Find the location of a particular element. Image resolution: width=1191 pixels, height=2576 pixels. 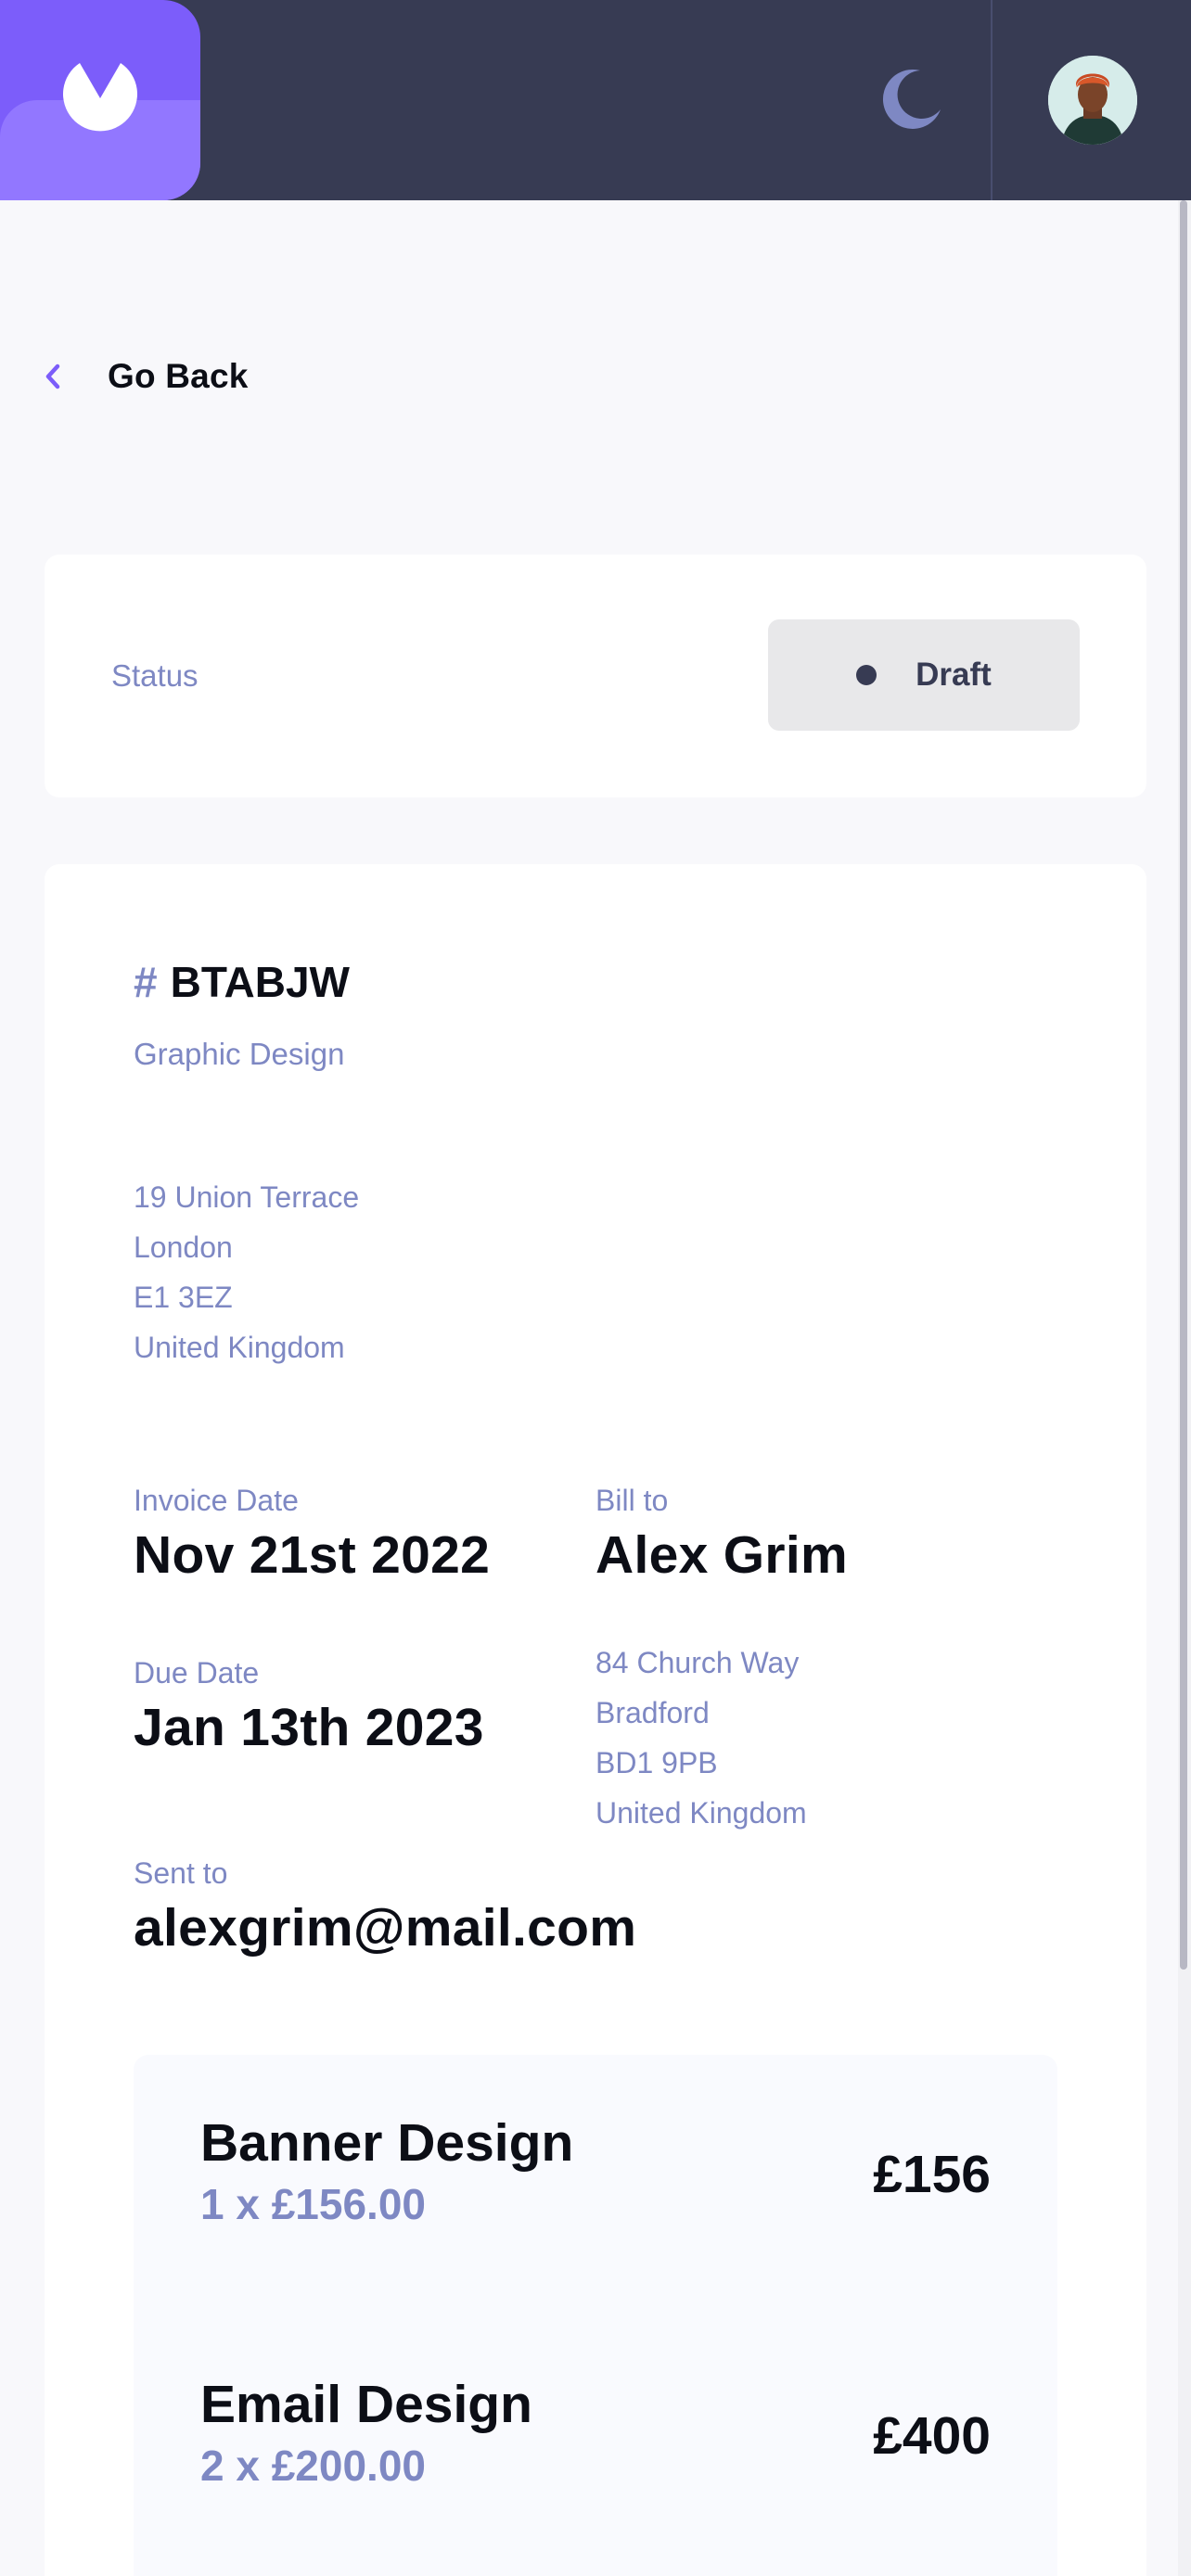

client-street: 84 Church Way is located at coordinates (698, 1662).